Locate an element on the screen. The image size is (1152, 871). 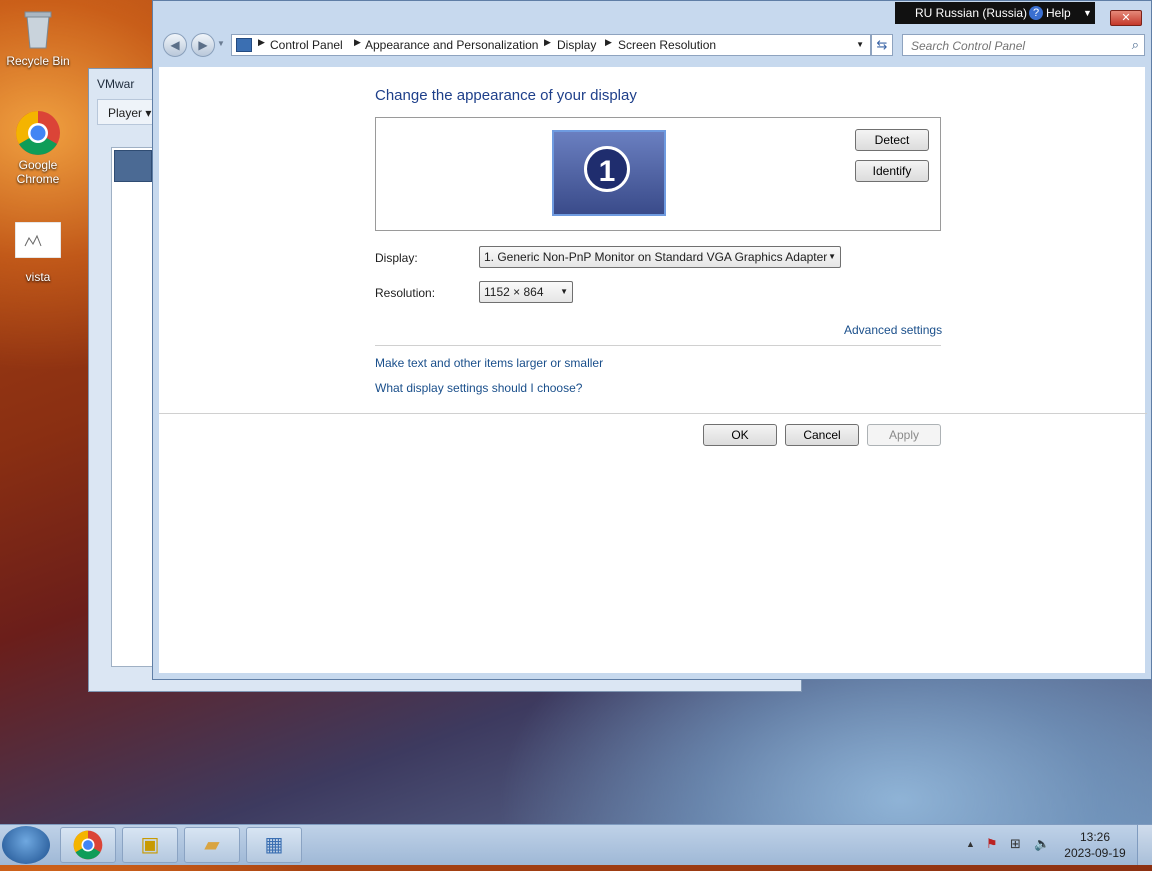
taskbar-vmware: ▣ is located at coordinates (150, 845).